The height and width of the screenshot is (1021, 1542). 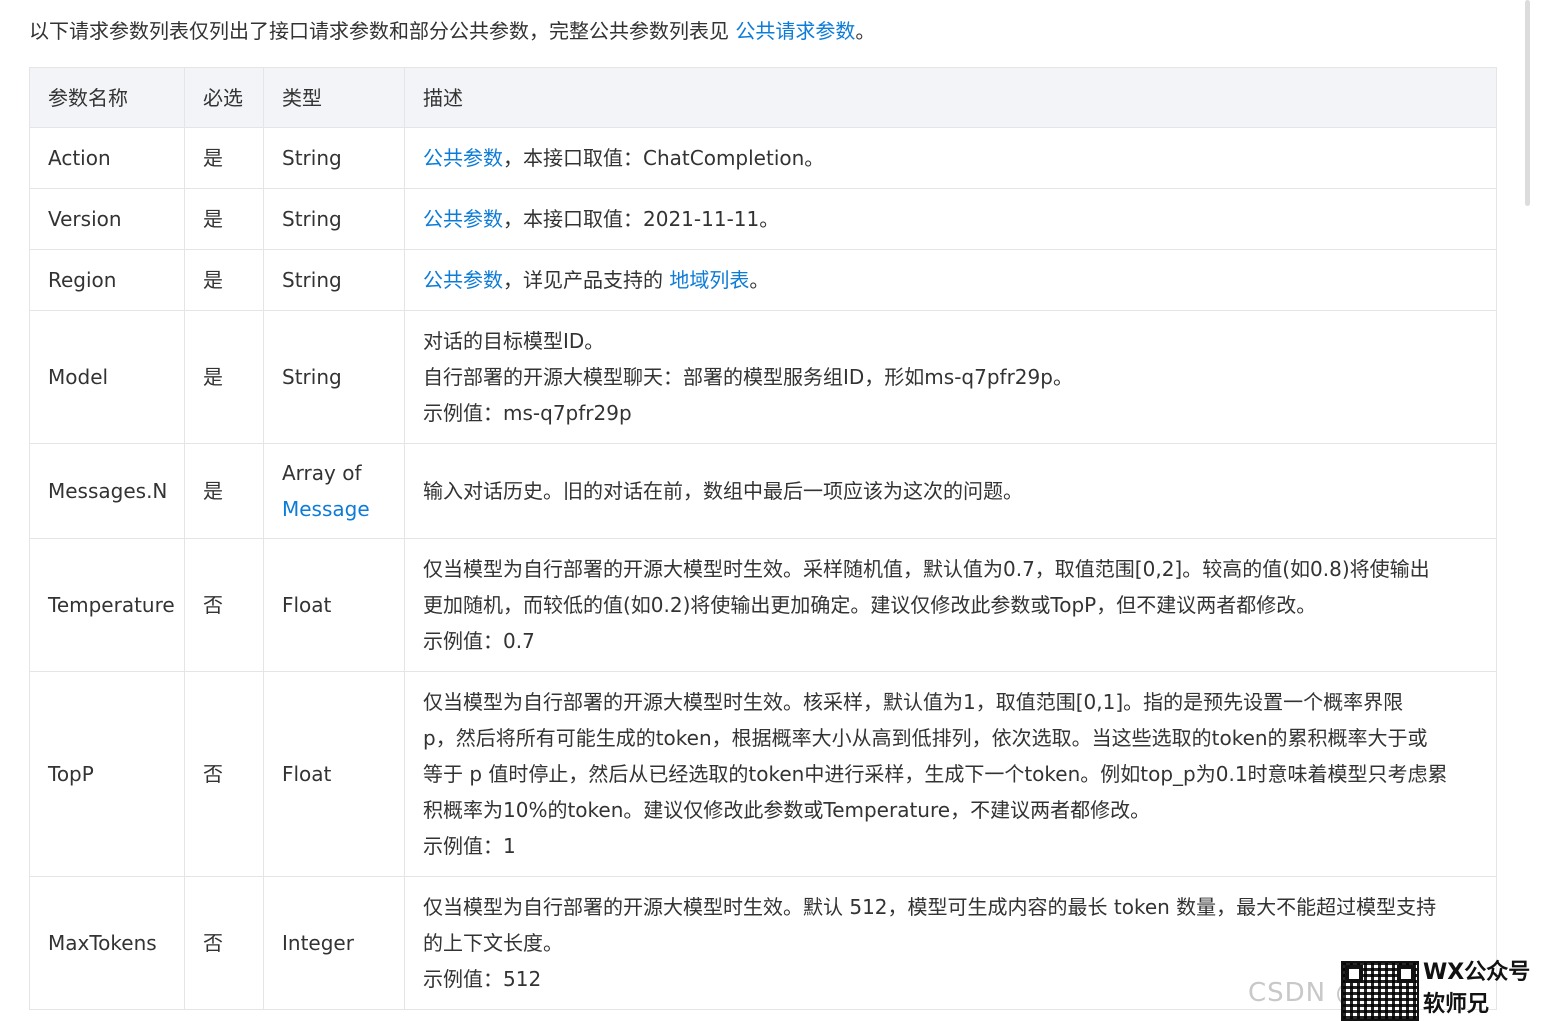 What do you see at coordinates (723, 491) in the screenshot?
I see `description-line: 输入对话历史。旧的对话在前，数组中最后一项应该为这次的问题。` at bounding box center [723, 491].